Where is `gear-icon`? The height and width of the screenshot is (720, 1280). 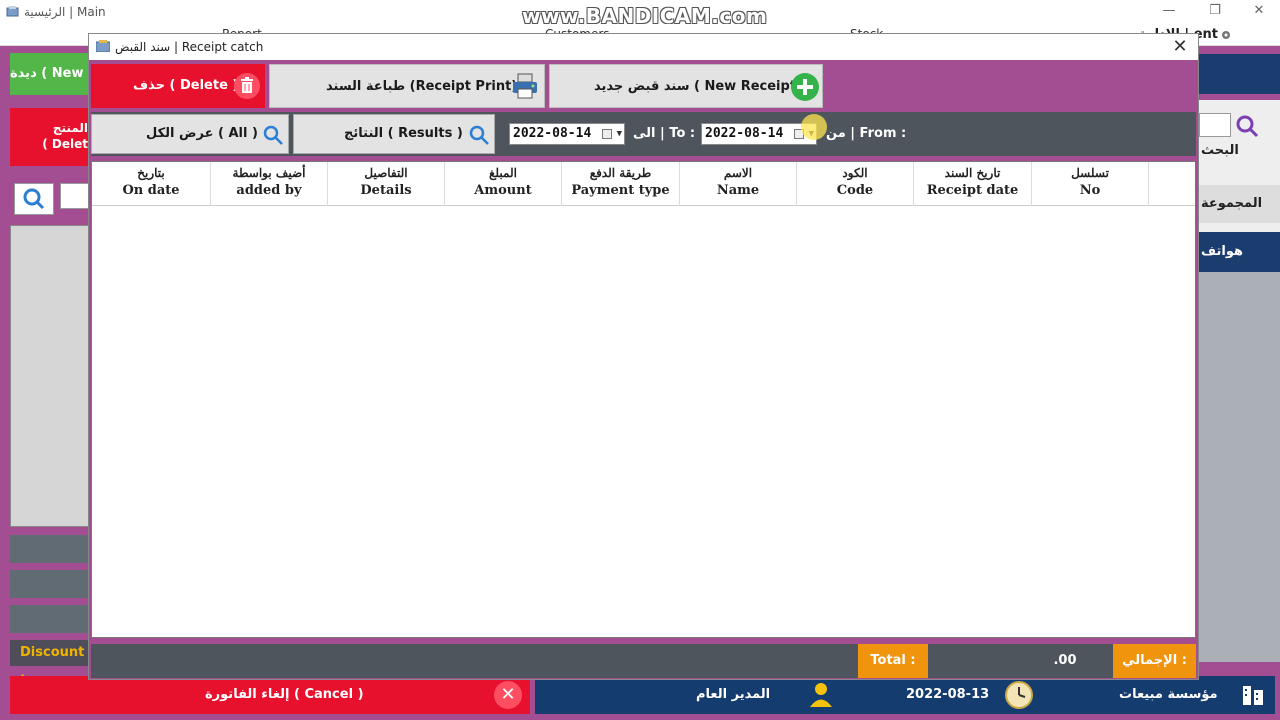 gear-icon is located at coordinates (1226, 35).